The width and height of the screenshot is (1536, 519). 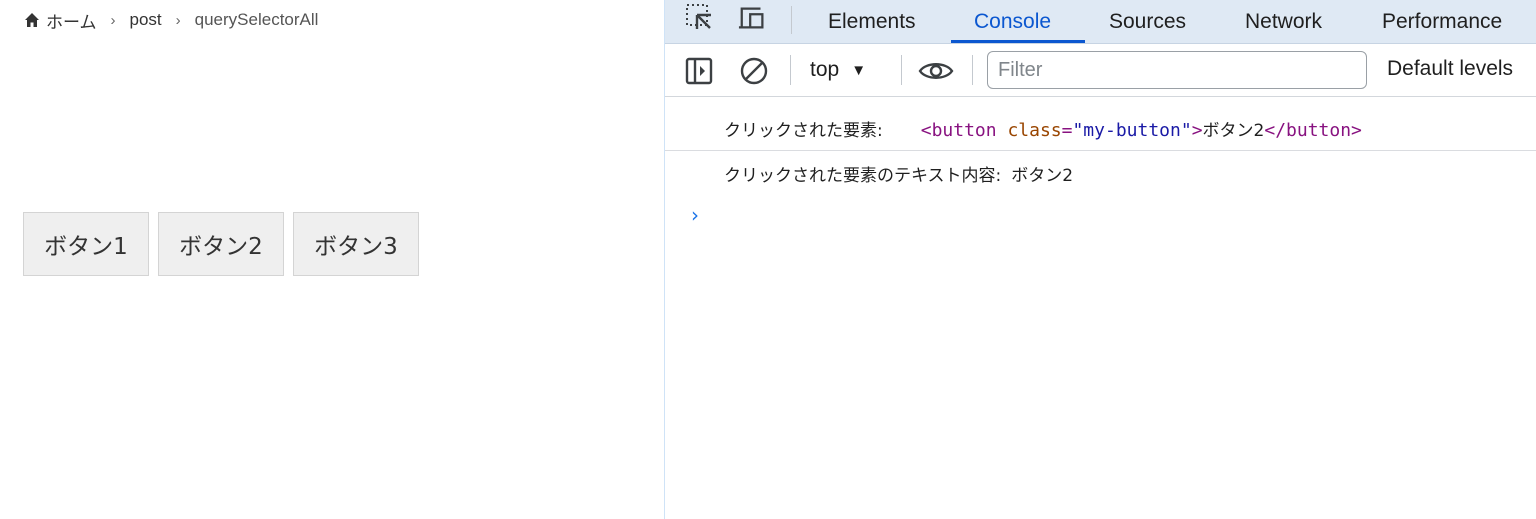 What do you see at coordinates (825, 69) in the screenshot?
I see `context-label: top` at bounding box center [825, 69].